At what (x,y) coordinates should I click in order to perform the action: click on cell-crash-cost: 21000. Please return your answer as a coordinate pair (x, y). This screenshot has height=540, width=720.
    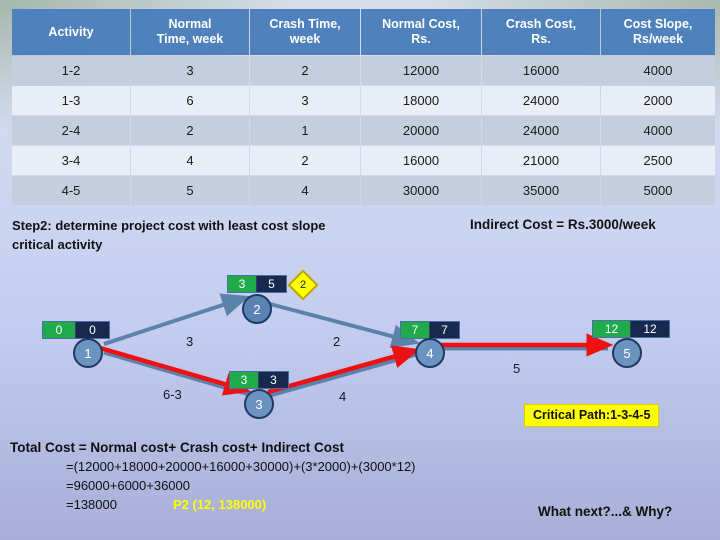
    Looking at the image, I should click on (541, 160).